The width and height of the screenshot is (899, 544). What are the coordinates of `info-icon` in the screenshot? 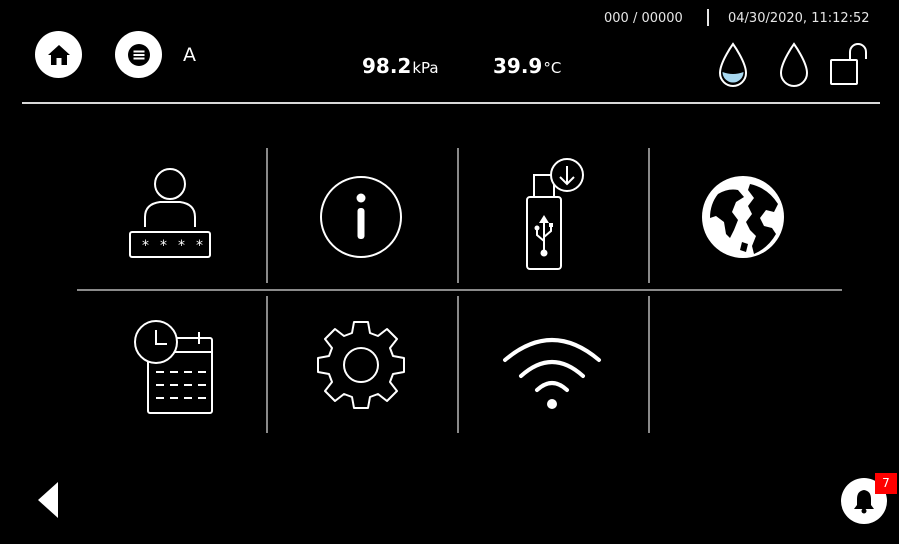 It's located at (360, 217).